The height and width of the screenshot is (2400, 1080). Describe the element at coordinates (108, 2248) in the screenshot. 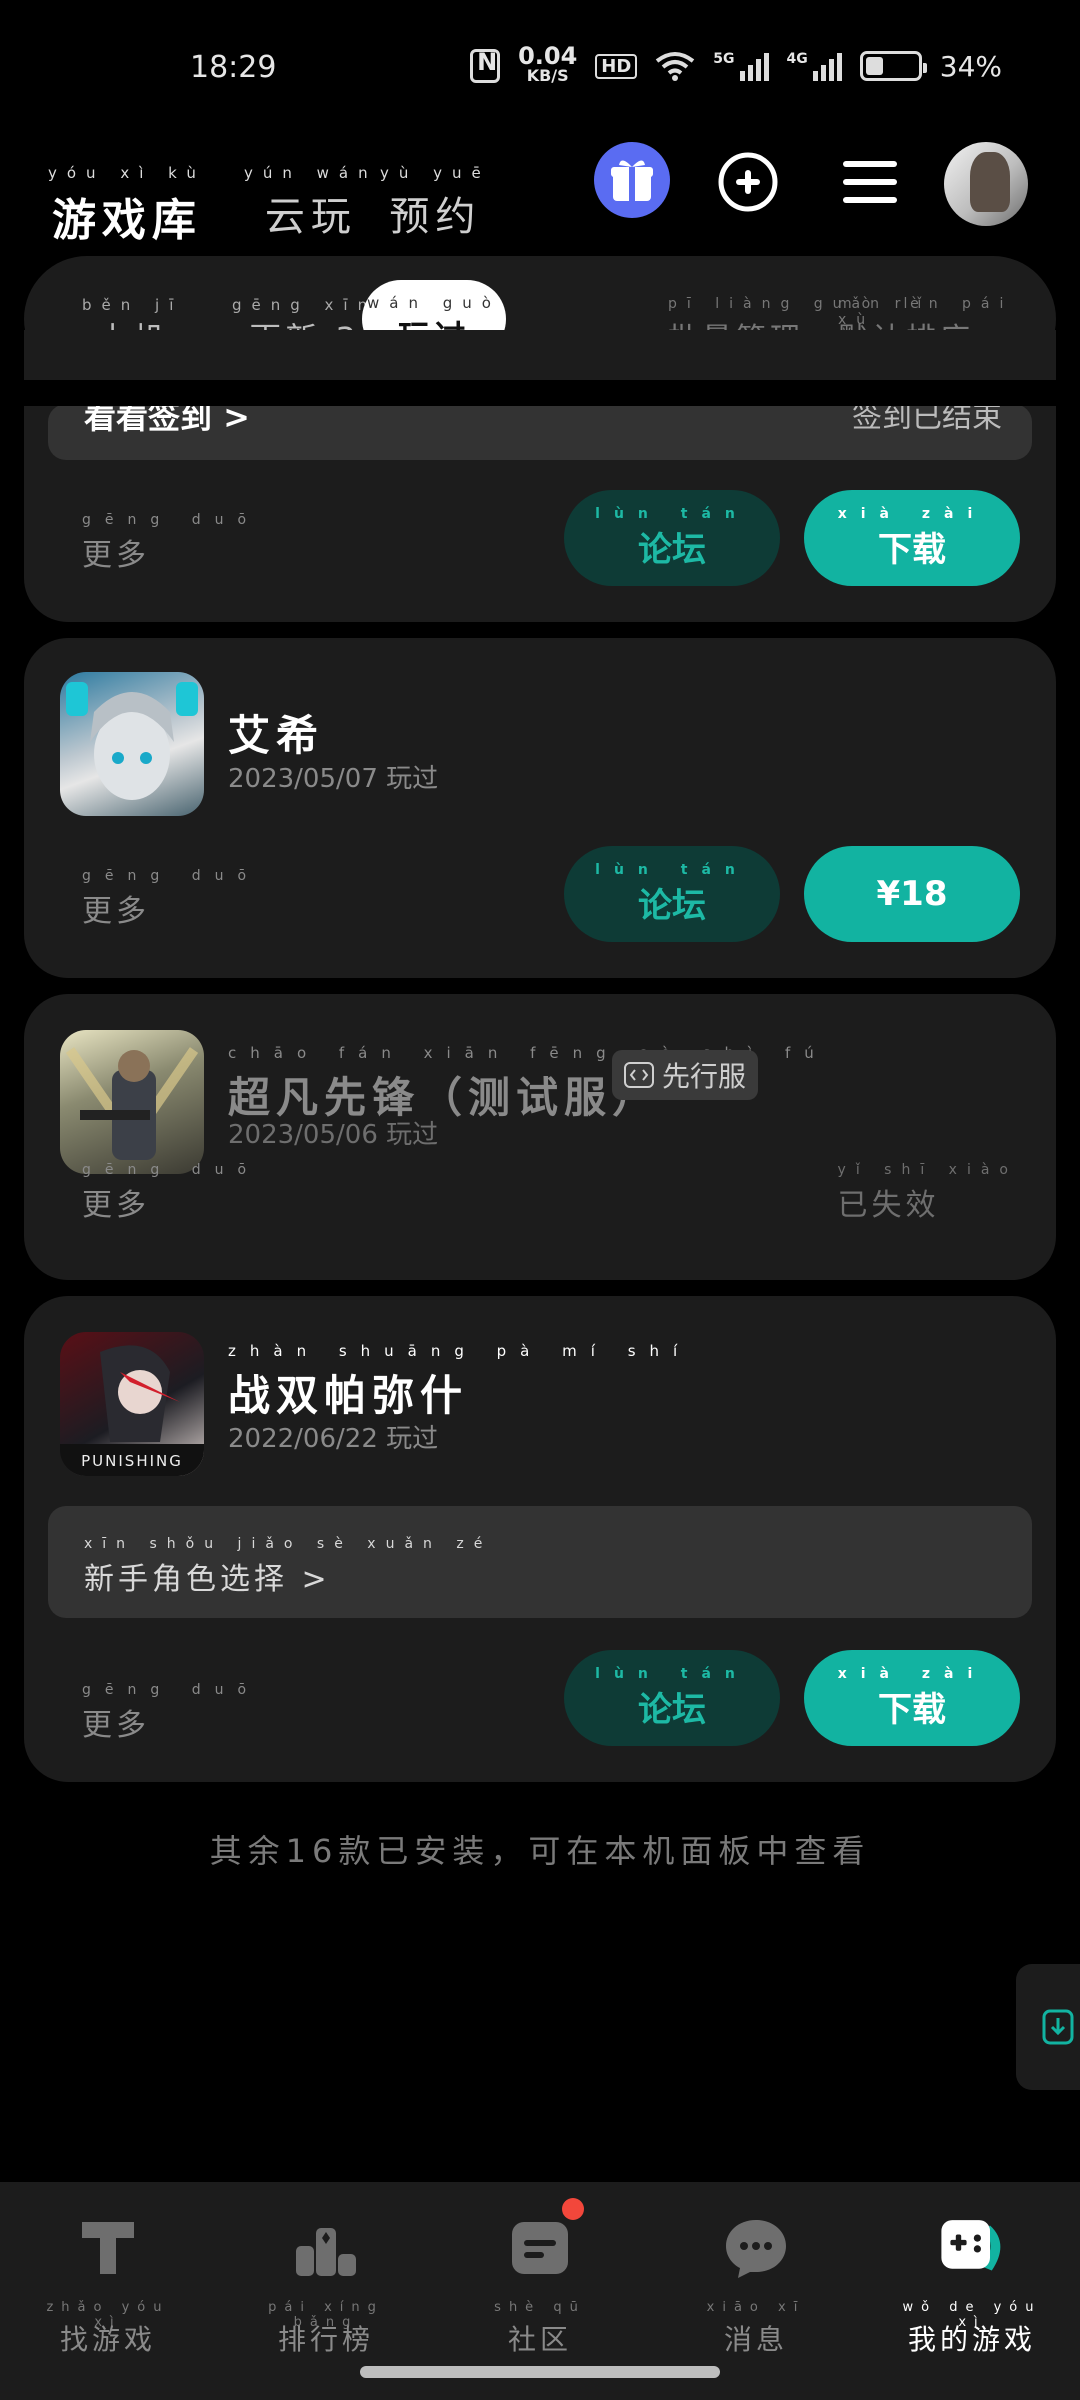

I see `hammer-icon` at that location.